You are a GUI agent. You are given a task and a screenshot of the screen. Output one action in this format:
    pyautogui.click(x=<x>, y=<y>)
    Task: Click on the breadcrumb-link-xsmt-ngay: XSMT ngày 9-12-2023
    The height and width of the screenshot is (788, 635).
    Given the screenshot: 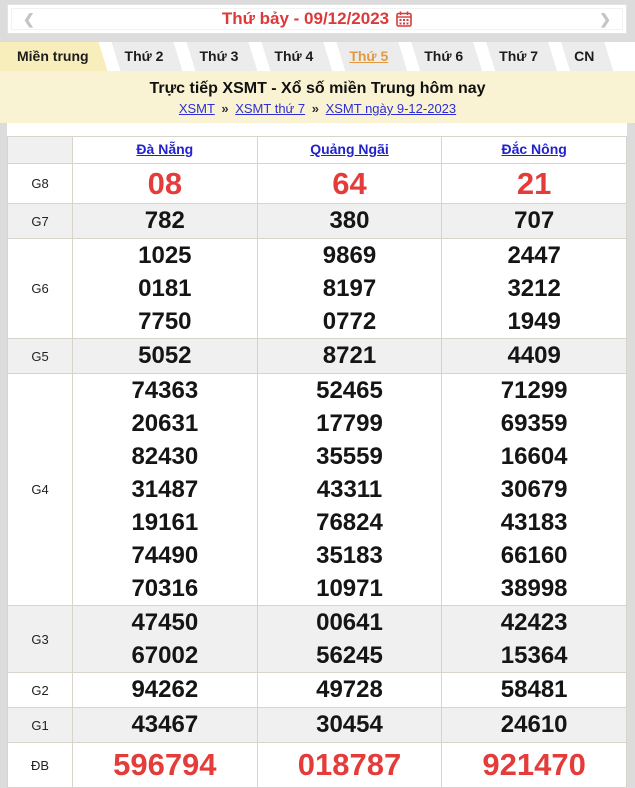 What is the action you would take?
    pyautogui.click(x=391, y=108)
    